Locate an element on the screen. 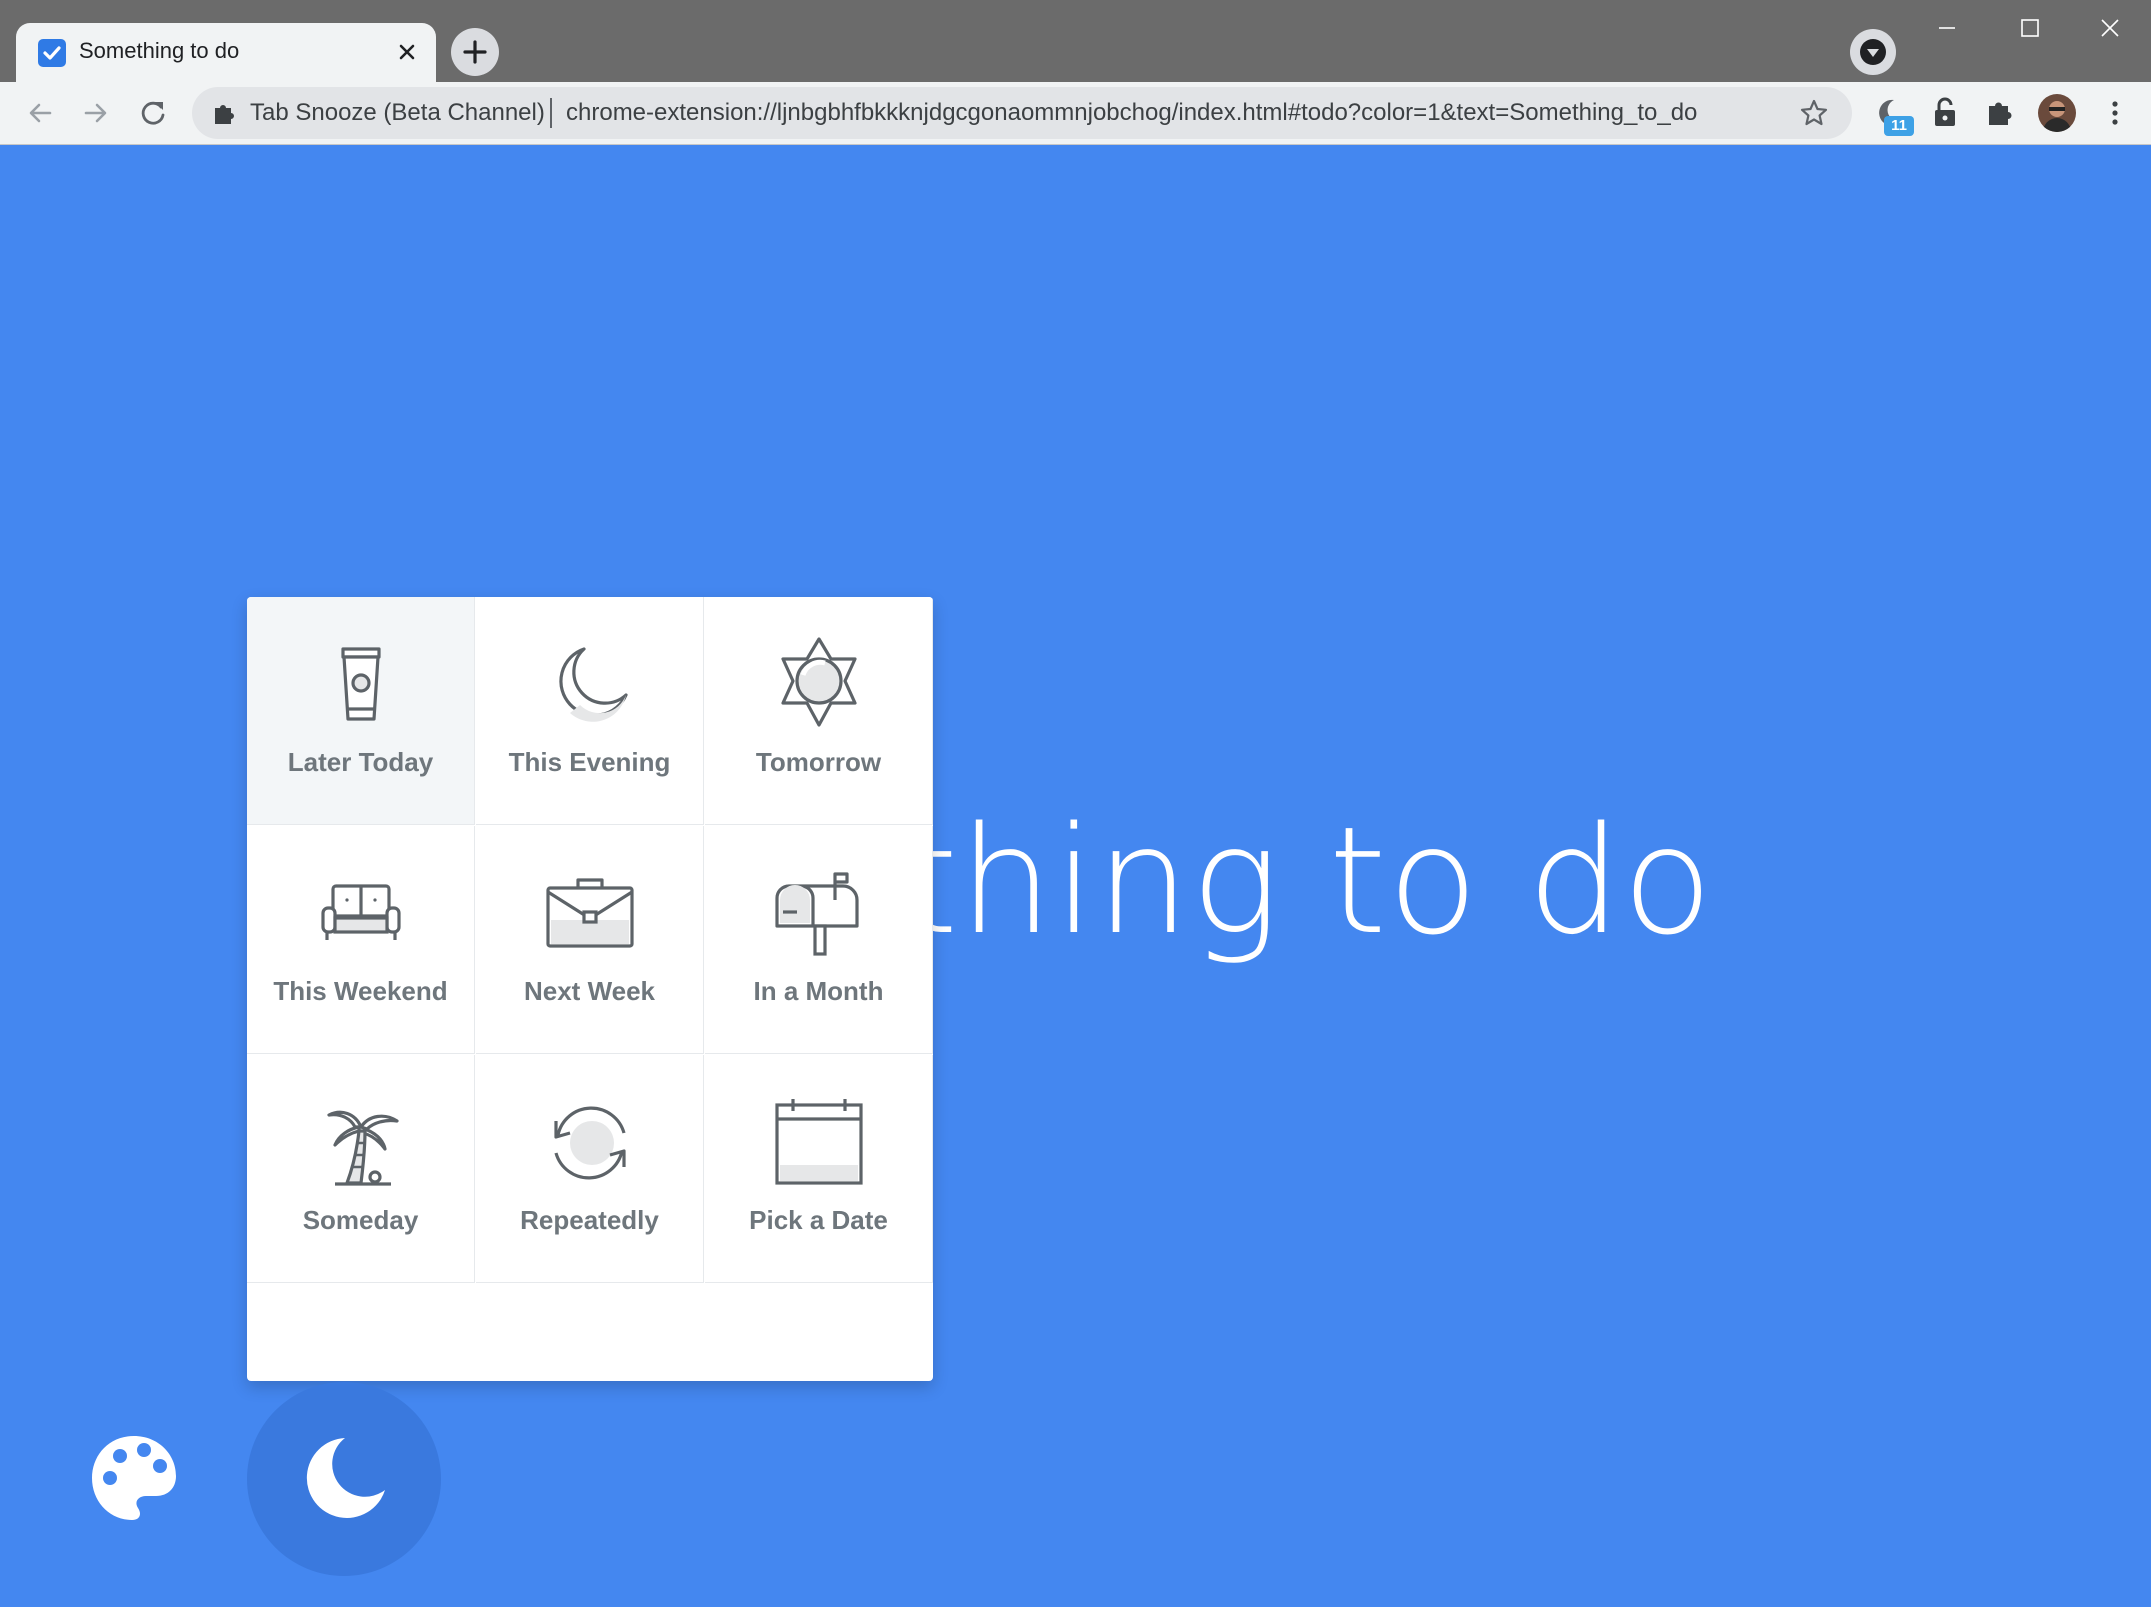 The width and height of the screenshot is (2151, 1607). kebab-menu-icon is located at coordinates (2115, 113).